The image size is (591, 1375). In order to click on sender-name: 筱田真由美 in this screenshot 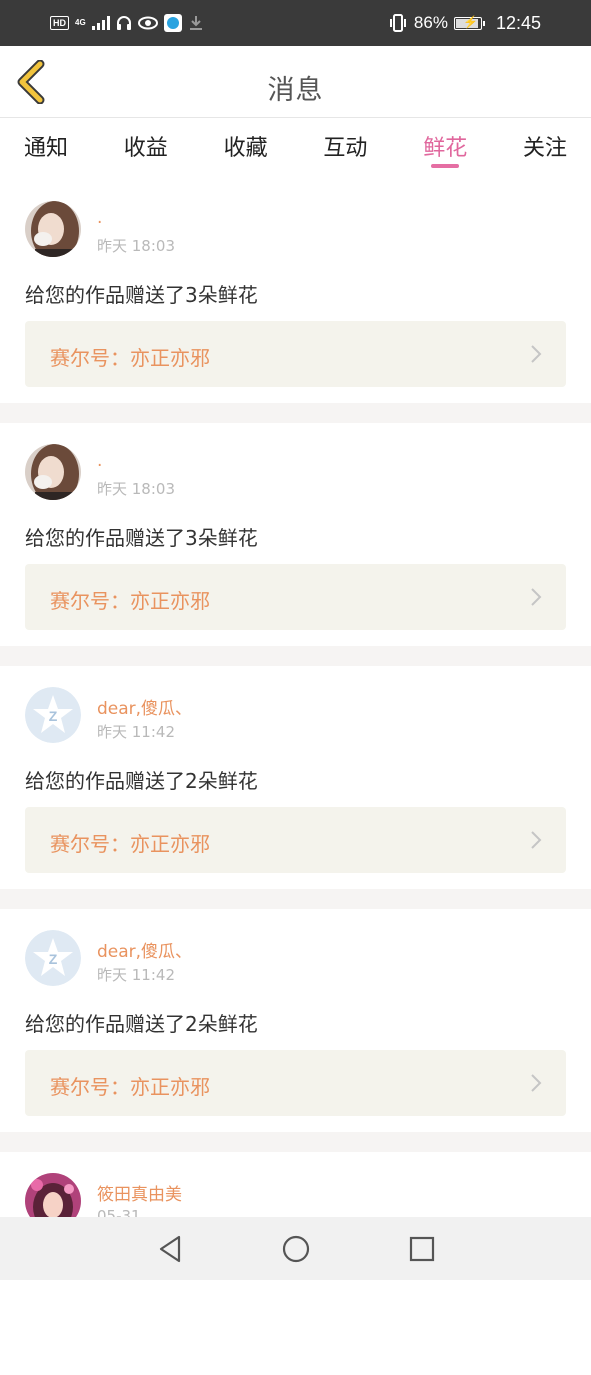, I will do `click(139, 1192)`.